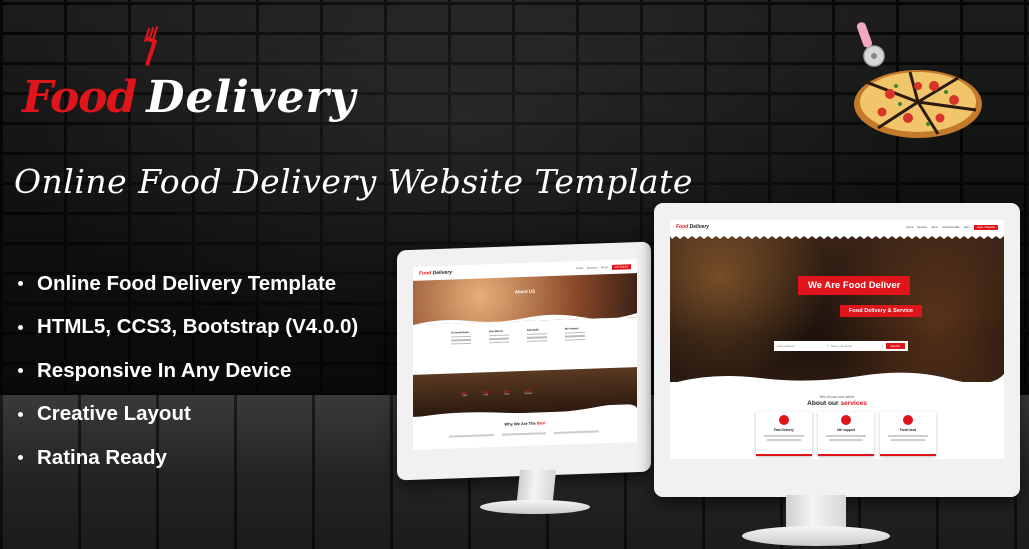 The image size is (1029, 549). What do you see at coordinates (854, 285) in the screenshot?
I see `large-hero-title: We Are Food Deliver` at bounding box center [854, 285].